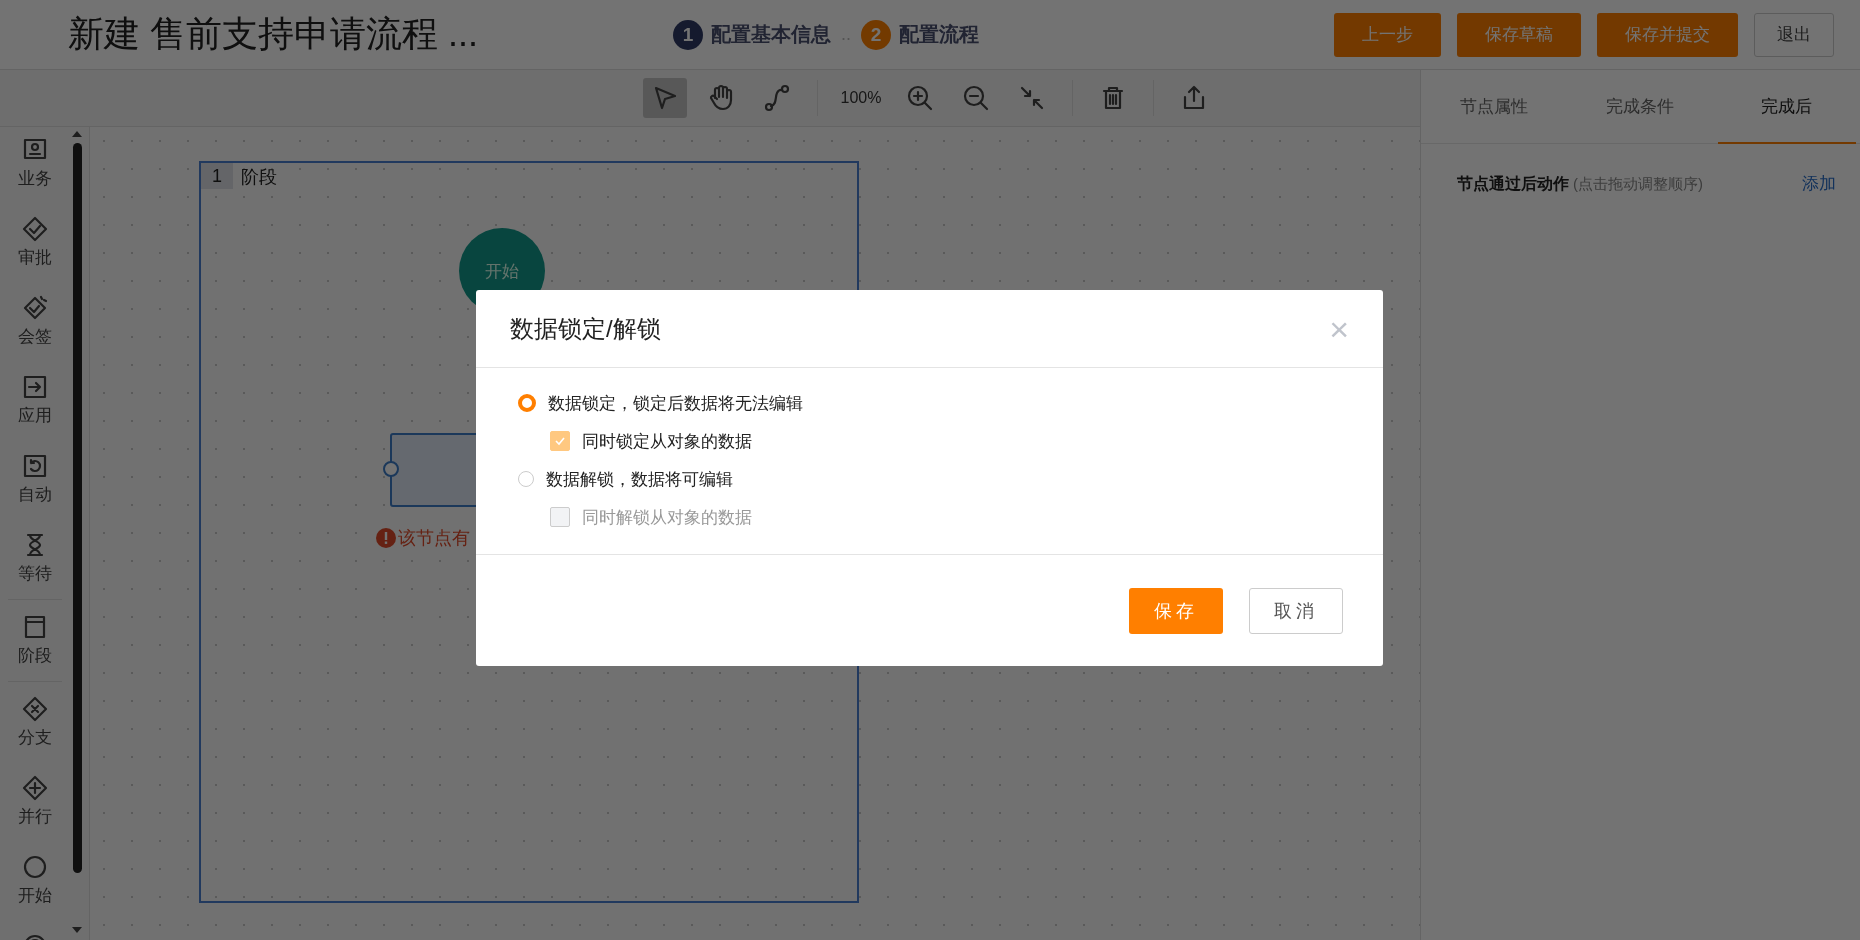 The height and width of the screenshot is (940, 1860). What do you see at coordinates (35, 466) in the screenshot?
I see `refresh-box-icon` at bounding box center [35, 466].